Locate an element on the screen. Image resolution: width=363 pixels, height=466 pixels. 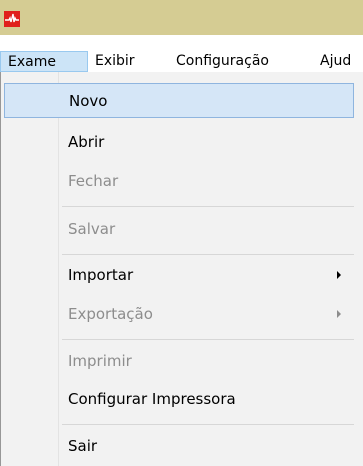
menu-item-exportacao: Exportação is located at coordinates (181, 314).